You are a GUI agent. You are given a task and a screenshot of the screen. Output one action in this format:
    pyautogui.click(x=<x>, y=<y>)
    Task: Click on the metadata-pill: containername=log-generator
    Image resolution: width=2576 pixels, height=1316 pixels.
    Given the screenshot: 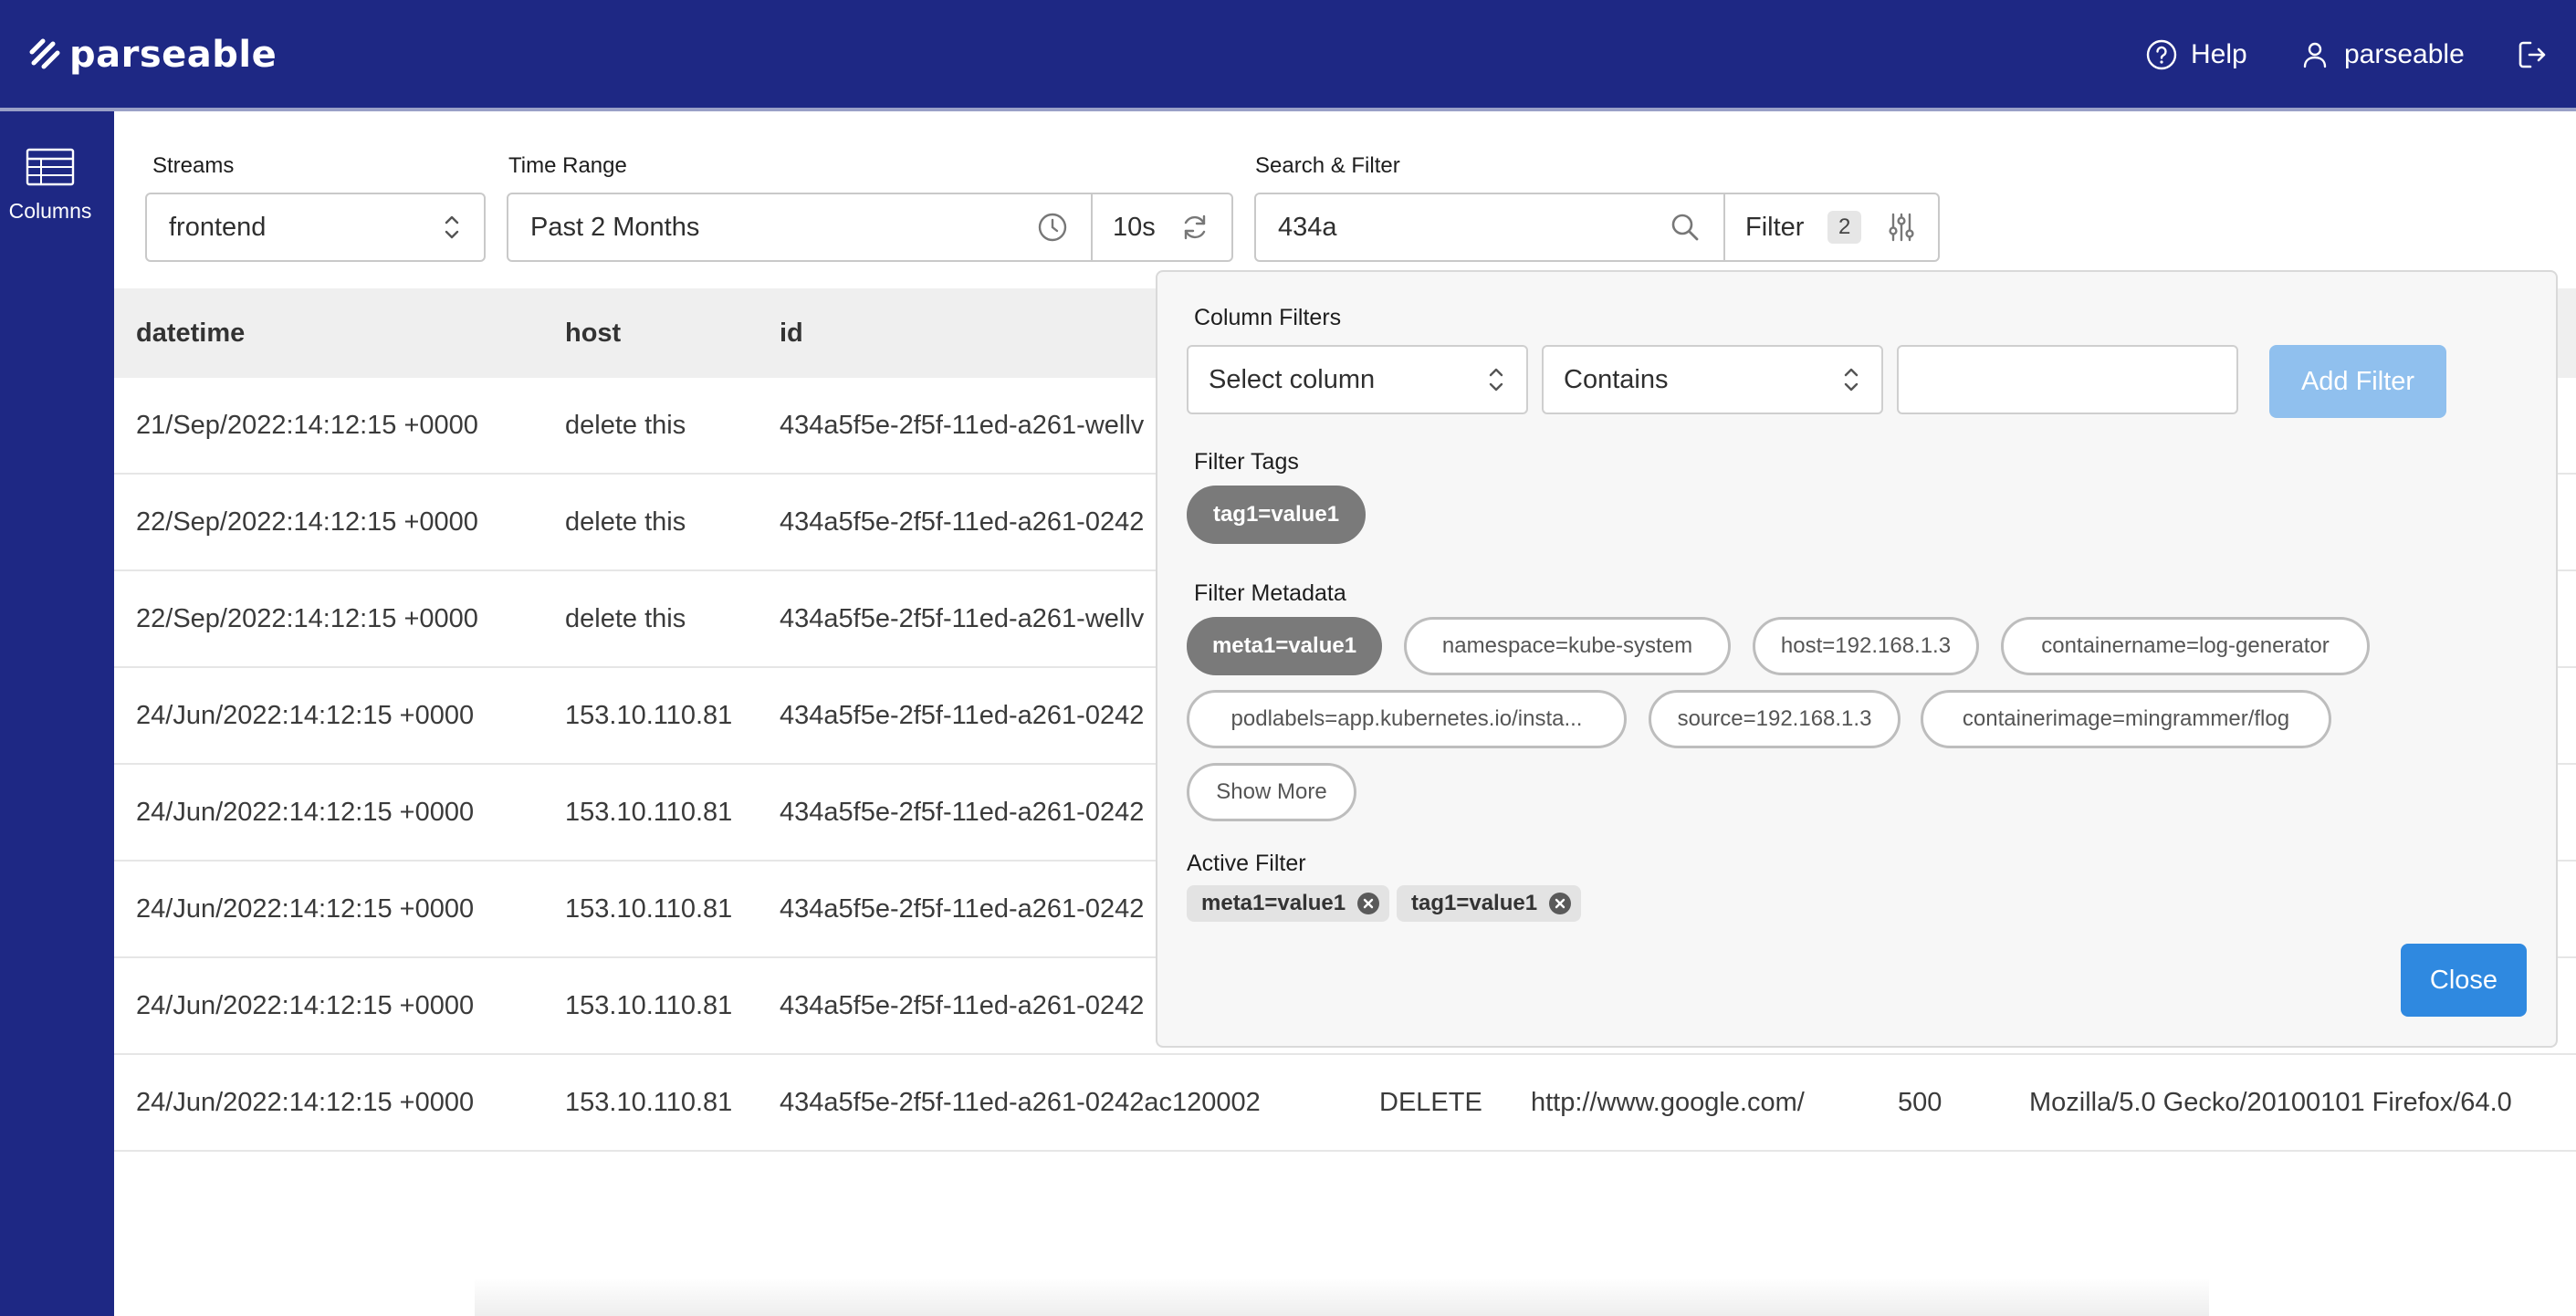 What is the action you would take?
    pyautogui.click(x=2185, y=646)
    